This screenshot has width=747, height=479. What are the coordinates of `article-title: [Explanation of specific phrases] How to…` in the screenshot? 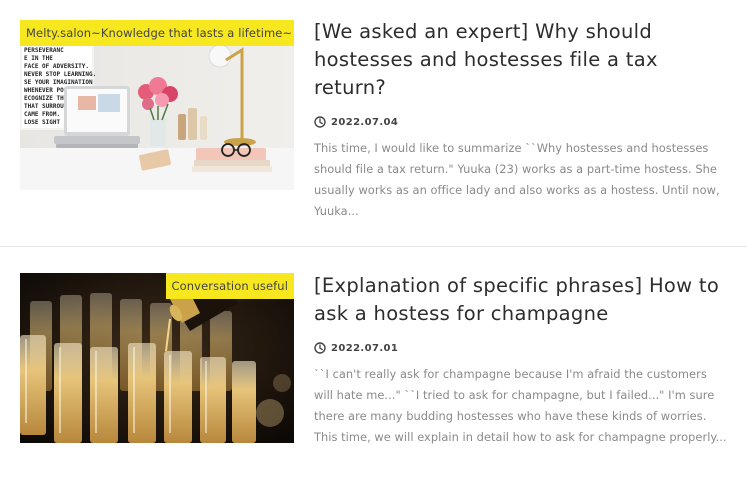 It's located at (520, 300).